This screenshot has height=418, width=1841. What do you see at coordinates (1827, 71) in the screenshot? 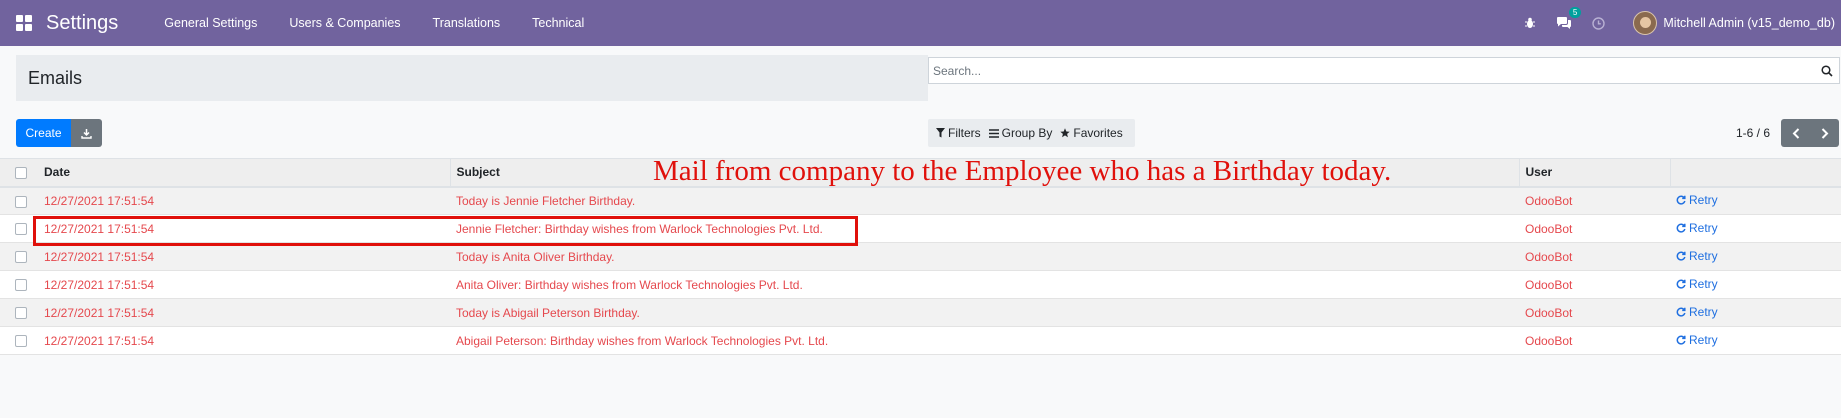
I see `search-icon` at bounding box center [1827, 71].